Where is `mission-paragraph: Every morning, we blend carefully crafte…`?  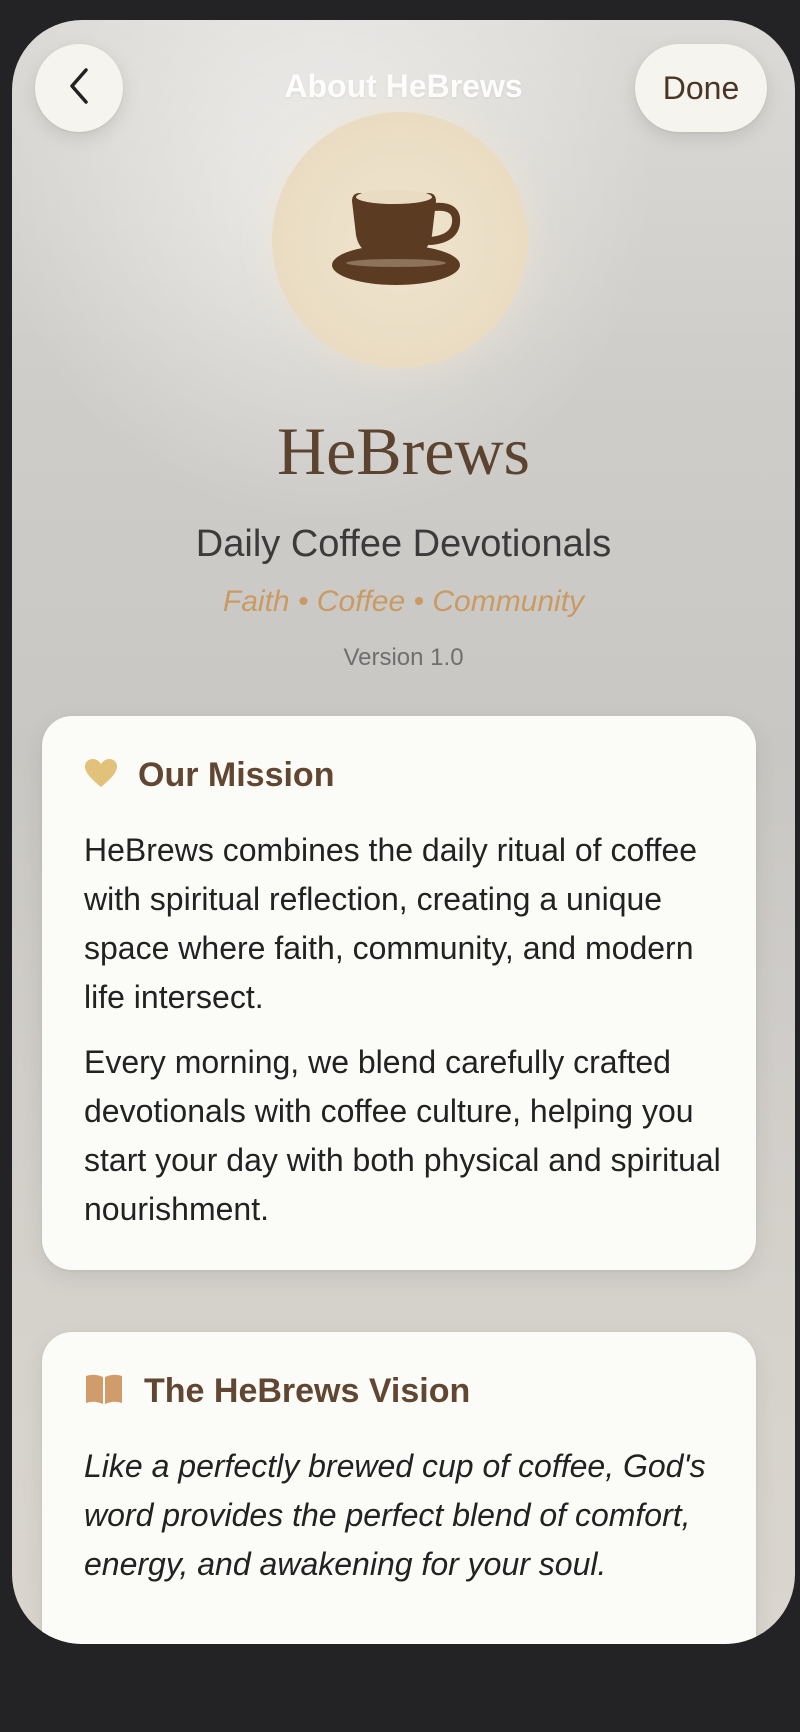
mission-paragraph: Every morning, we blend carefully crafte… is located at coordinates (402, 1135).